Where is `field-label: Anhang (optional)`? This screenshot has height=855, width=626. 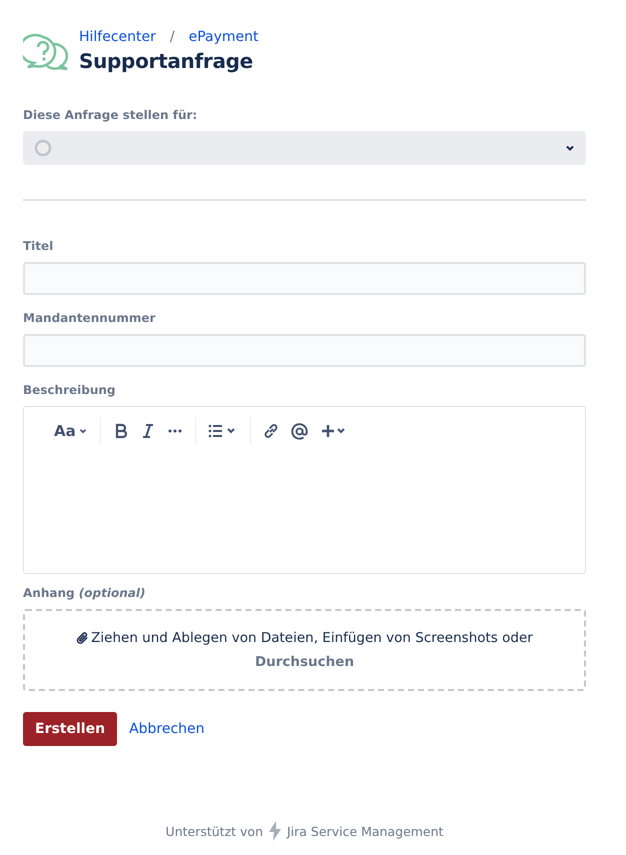
field-label: Anhang (optional) is located at coordinates (84, 593).